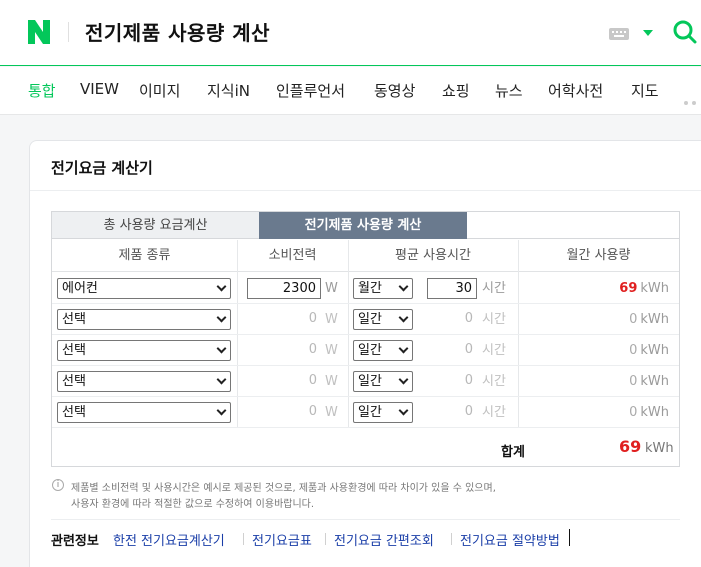  What do you see at coordinates (383, 288) in the screenshot?
I see `period-select: 월간` at bounding box center [383, 288].